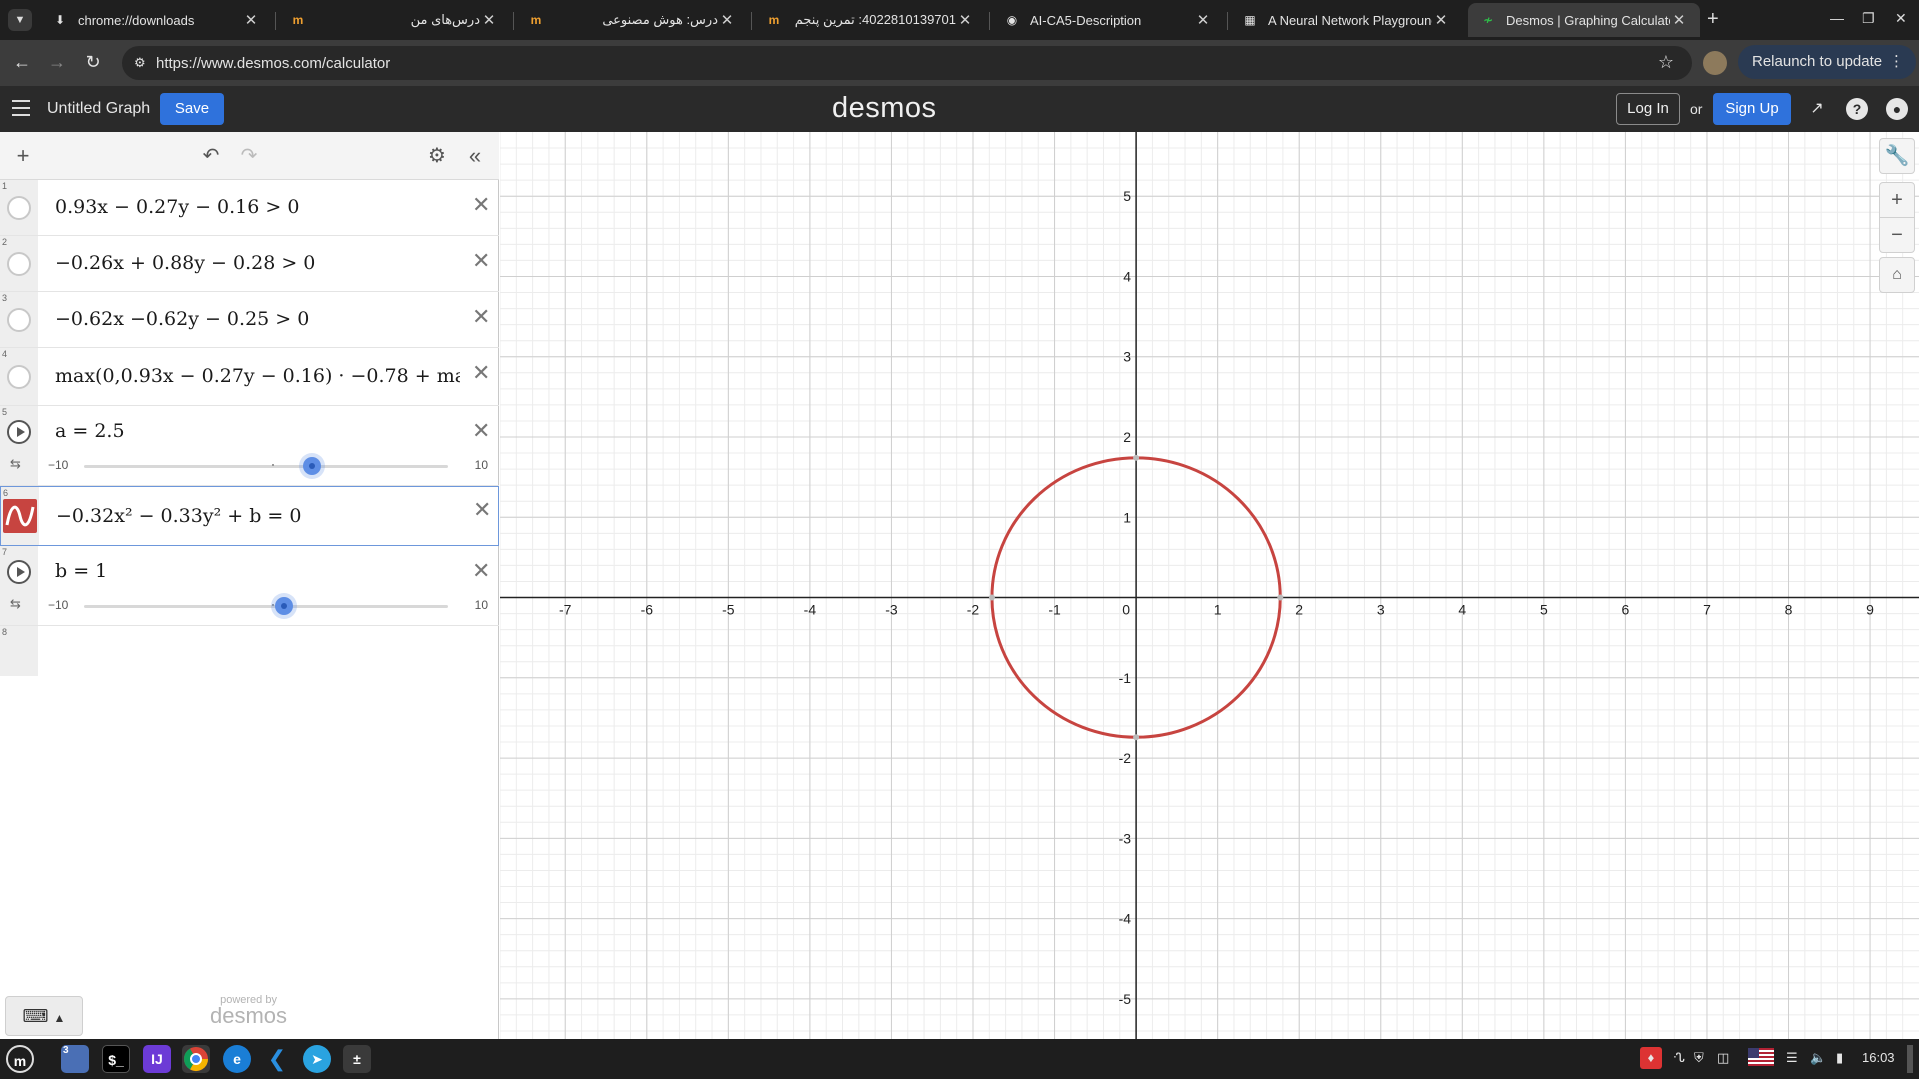 The image size is (1919, 1082). Describe the element at coordinates (357, 1059) in the screenshot. I see `calculator-icon: ±` at that location.